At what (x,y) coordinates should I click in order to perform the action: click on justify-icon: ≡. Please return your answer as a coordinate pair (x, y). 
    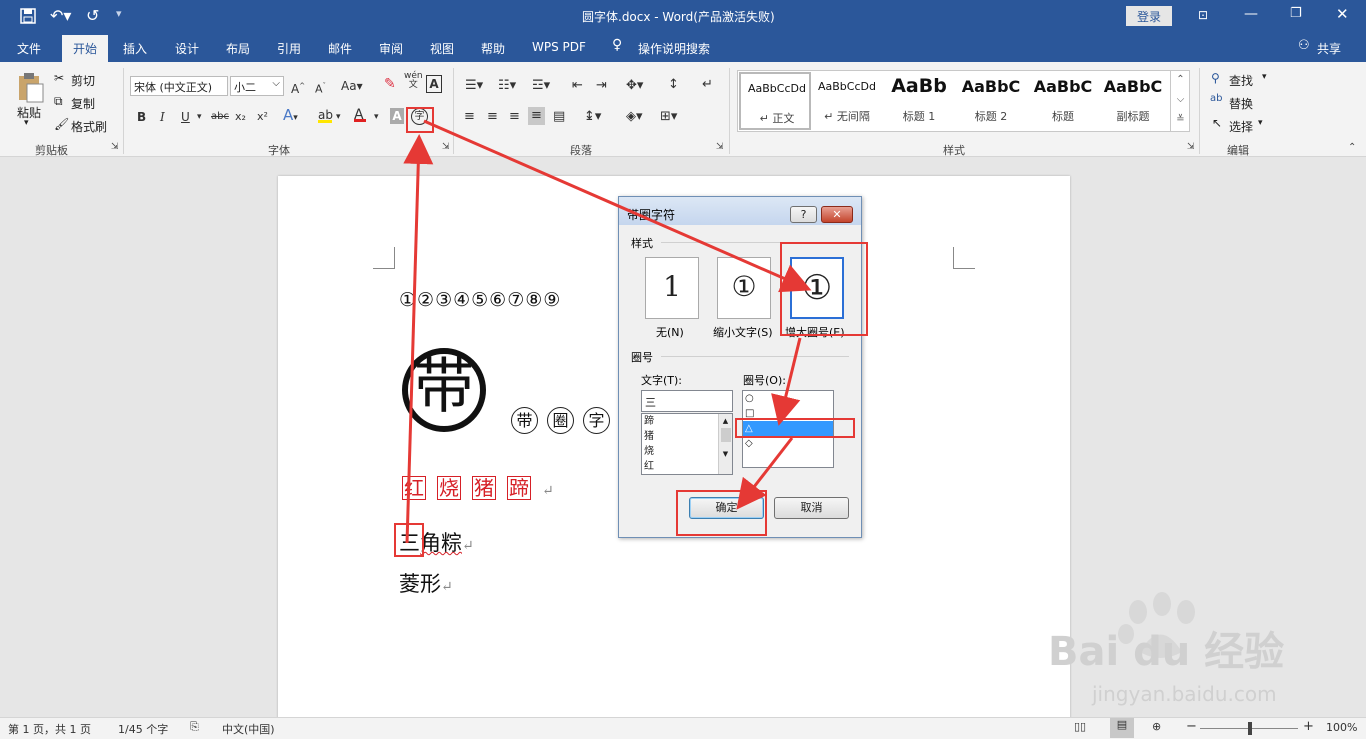
    Looking at the image, I should click on (536, 116).